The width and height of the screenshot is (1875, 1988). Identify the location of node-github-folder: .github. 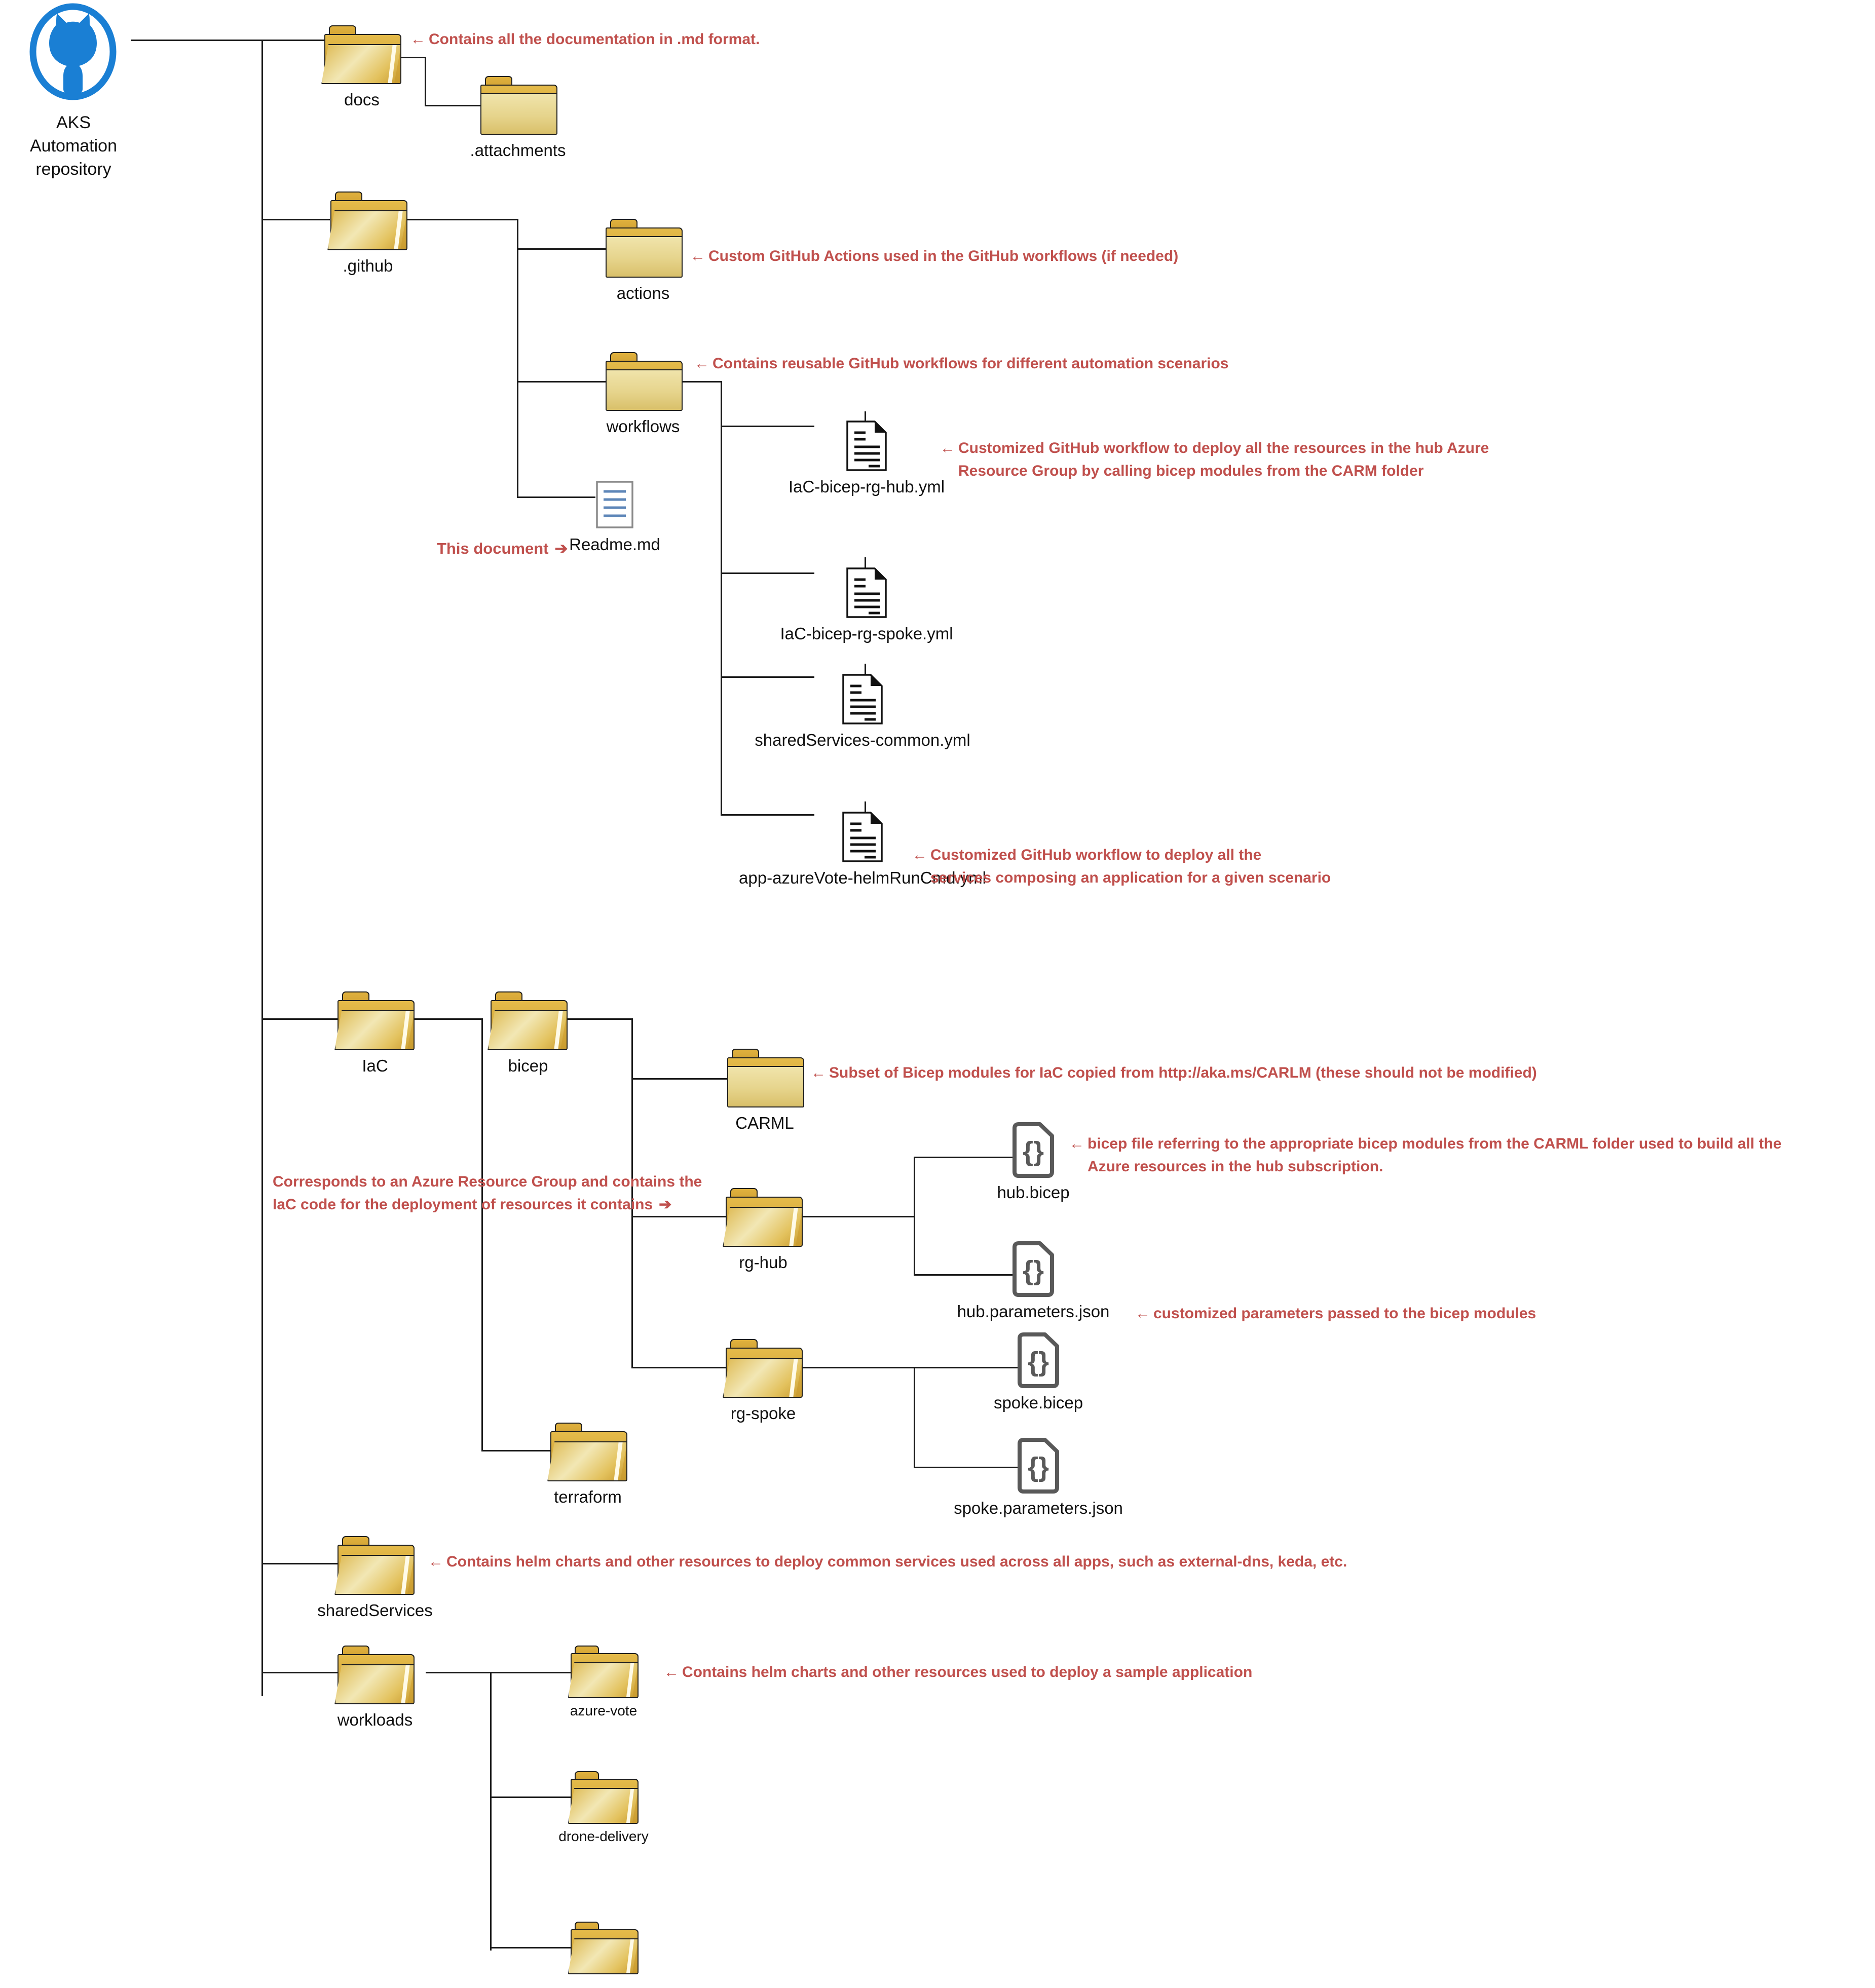
(367, 233).